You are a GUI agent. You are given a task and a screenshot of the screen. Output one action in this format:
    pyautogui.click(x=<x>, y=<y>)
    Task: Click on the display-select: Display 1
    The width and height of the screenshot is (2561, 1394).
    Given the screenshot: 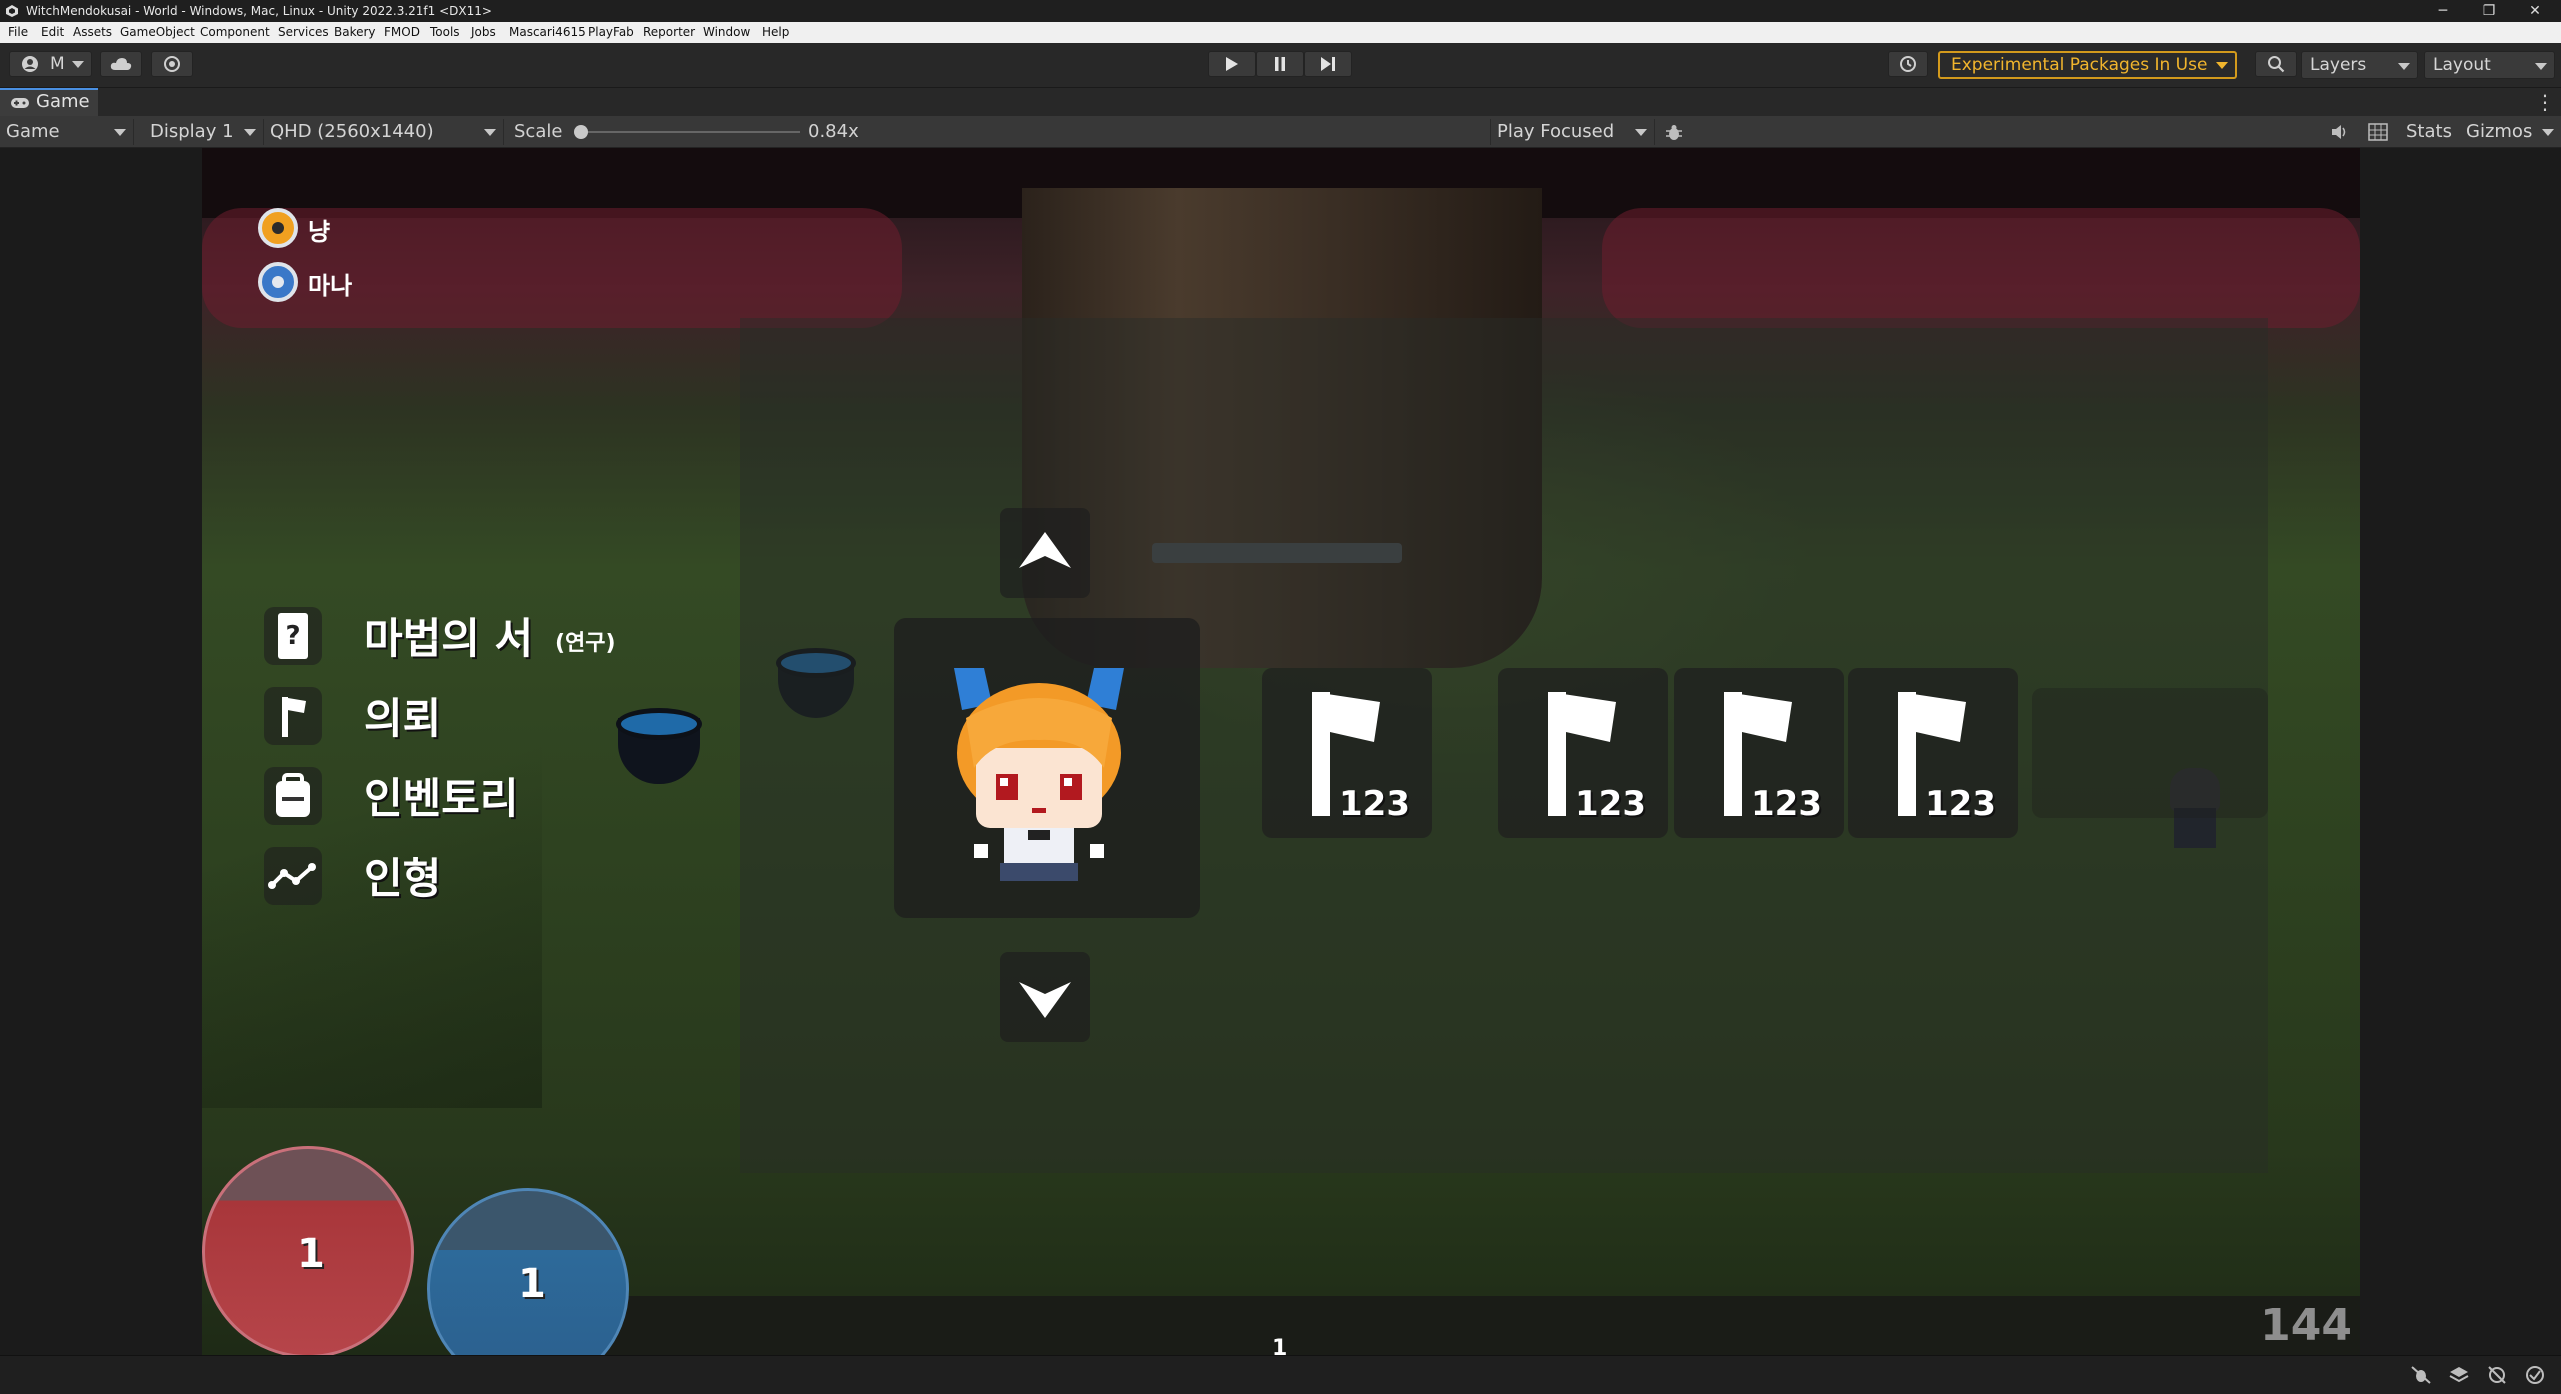 What is the action you would take?
    pyautogui.click(x=204, y=132)
    